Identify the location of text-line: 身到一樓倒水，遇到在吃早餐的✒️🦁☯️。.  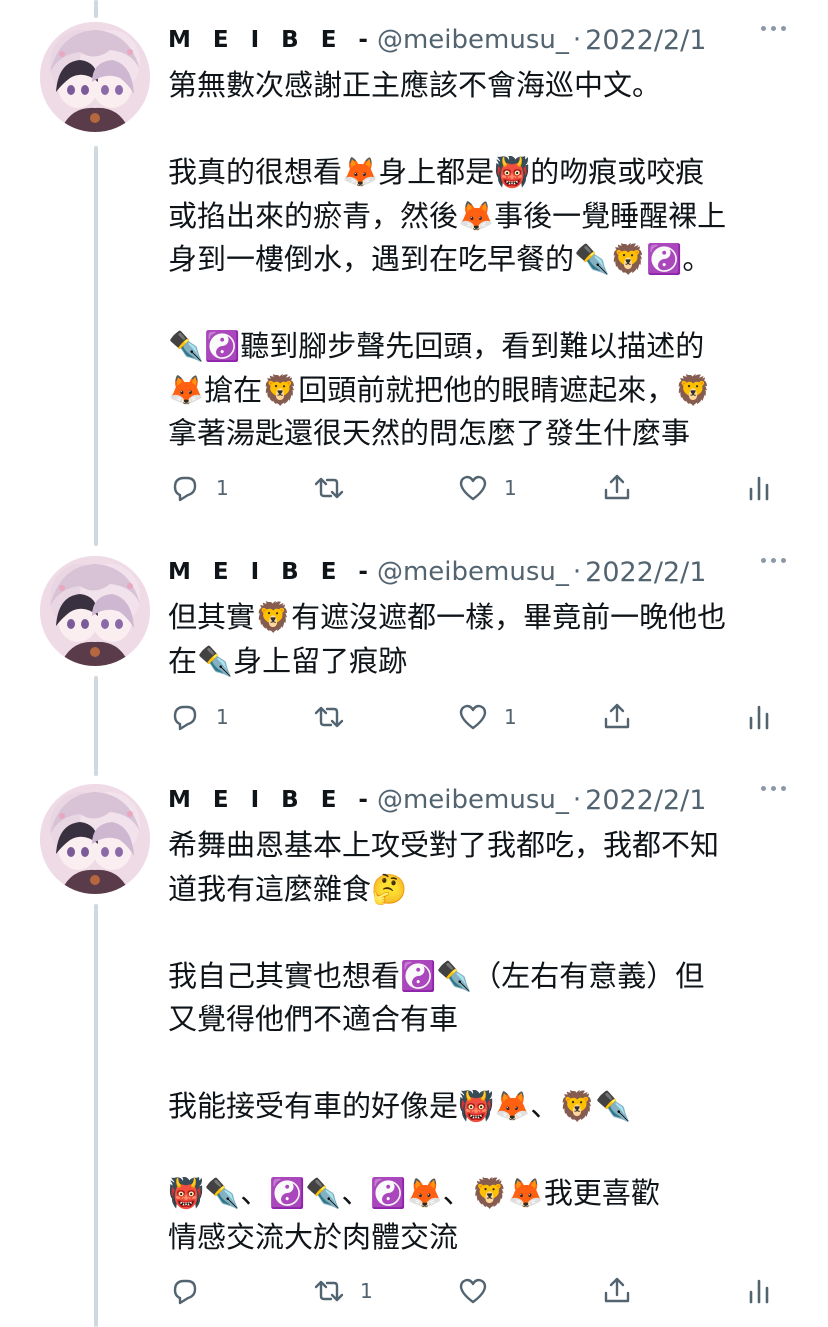
(440, 259).